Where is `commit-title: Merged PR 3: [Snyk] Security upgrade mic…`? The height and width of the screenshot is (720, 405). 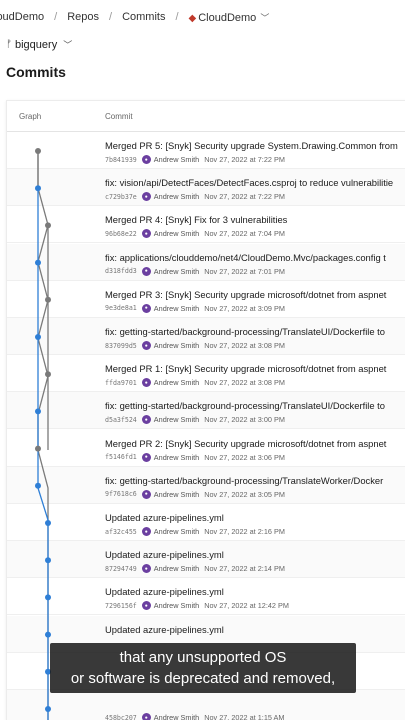
commit-title: Merged PR 3: [Snyk] Security upgrade mic… is located at coordinates (245, 294).